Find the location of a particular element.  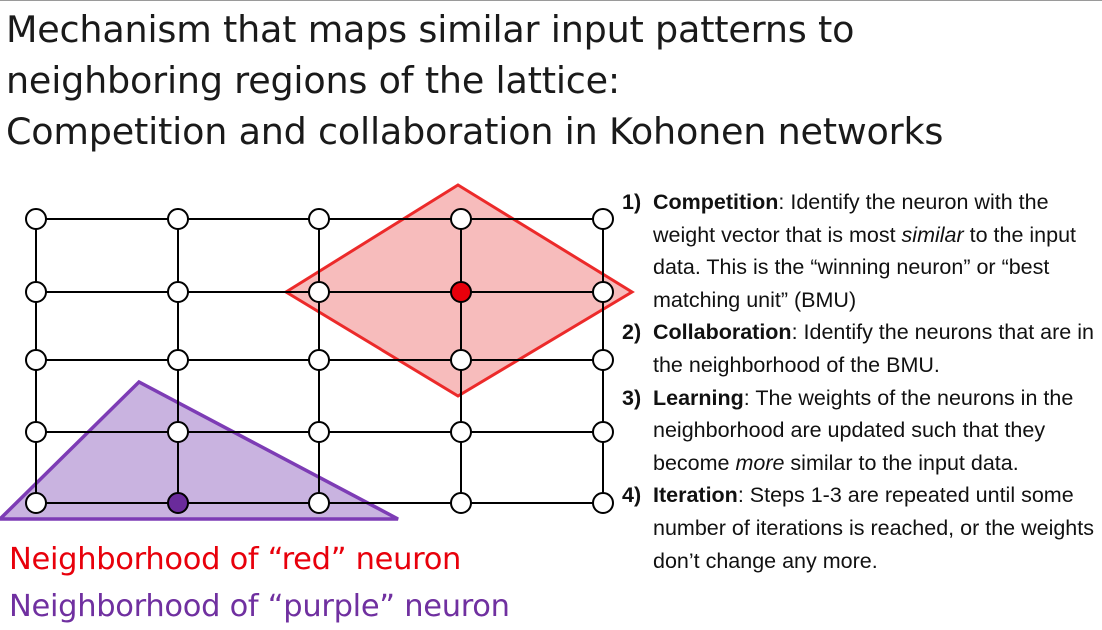

legend-purple: Neighborhood of “purple” neuron is located at coordinates (259, 606).